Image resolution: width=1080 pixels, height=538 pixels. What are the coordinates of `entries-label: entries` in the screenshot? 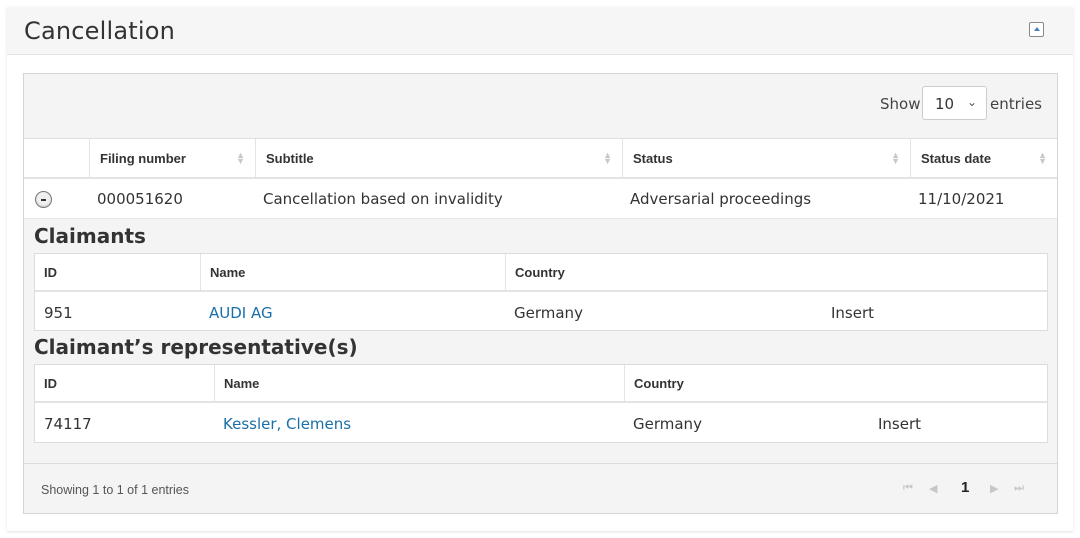 It's located at (1016, 104).